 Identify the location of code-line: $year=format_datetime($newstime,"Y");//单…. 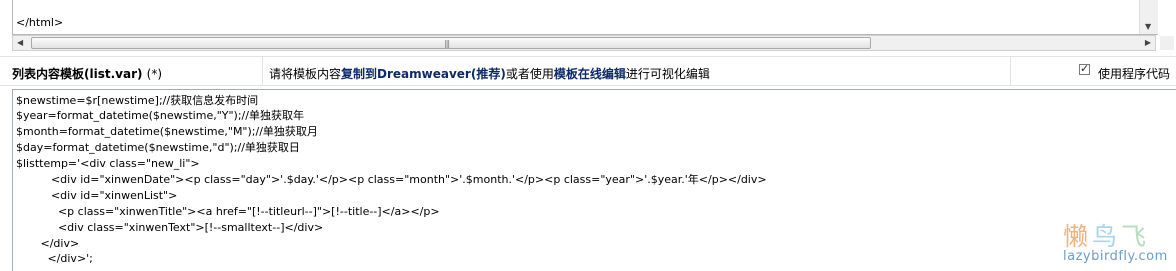
(160, 115).